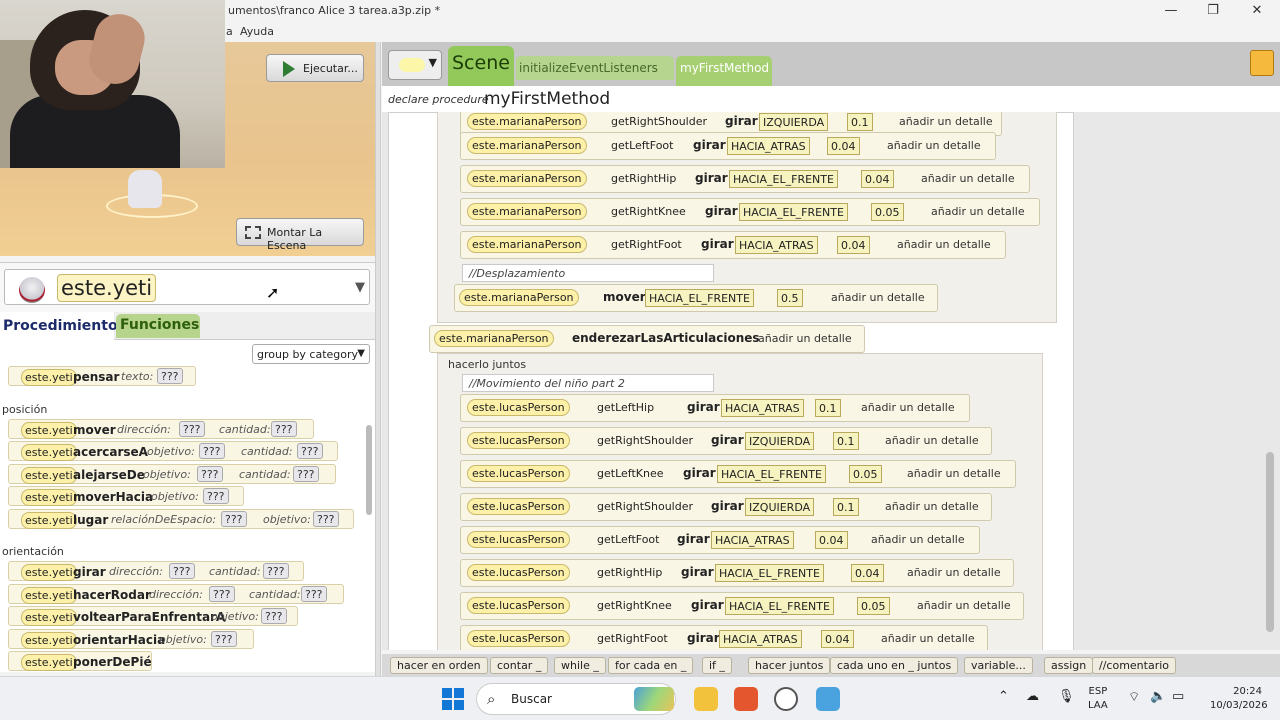 This screenshot has height=720, width=1280. Describe the element at coordinates (786, 699) in the screenshot. I see `chatgpt-icon` at that location.